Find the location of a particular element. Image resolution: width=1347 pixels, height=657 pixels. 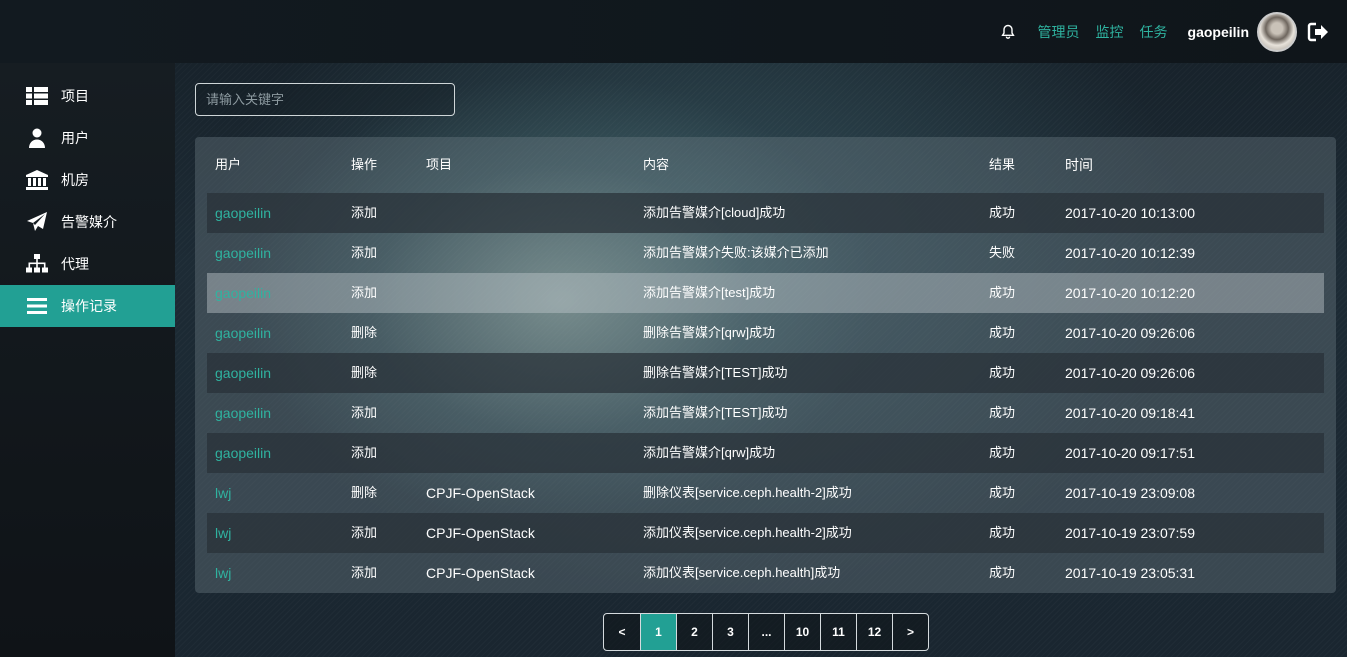

sidebar: 项目 用户 机房 告警媒介 代理 操作记录 is located at coordinates (87, 360).